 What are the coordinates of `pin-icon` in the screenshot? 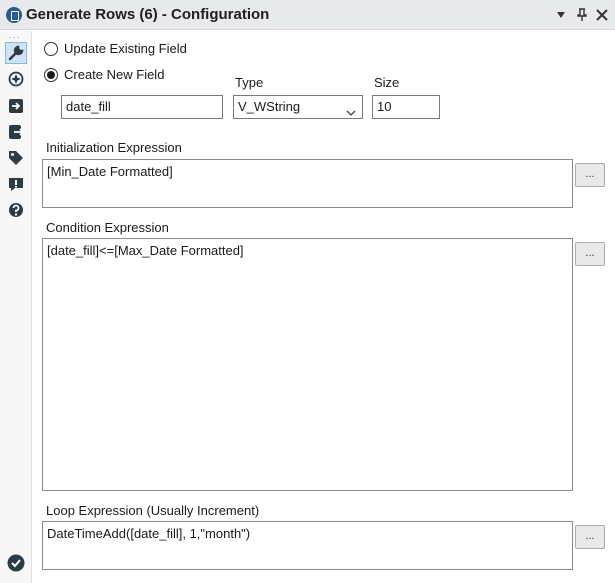 It's located at (582, 15).